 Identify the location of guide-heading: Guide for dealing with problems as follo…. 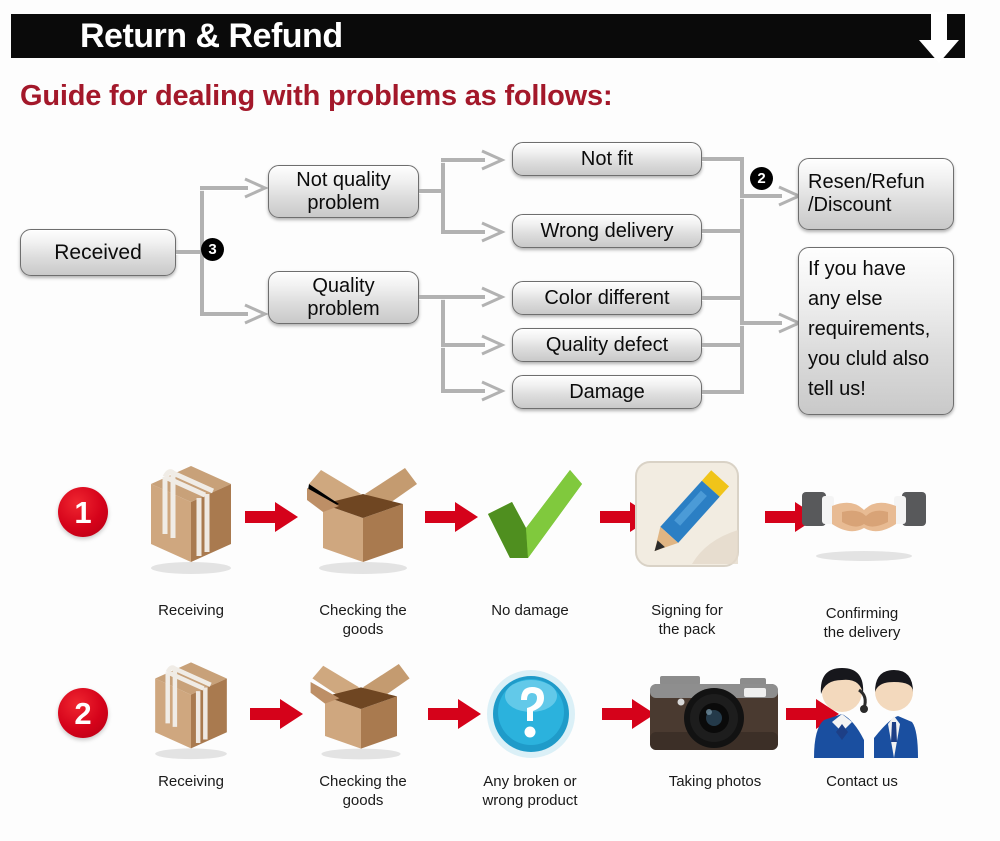
(316, 96).